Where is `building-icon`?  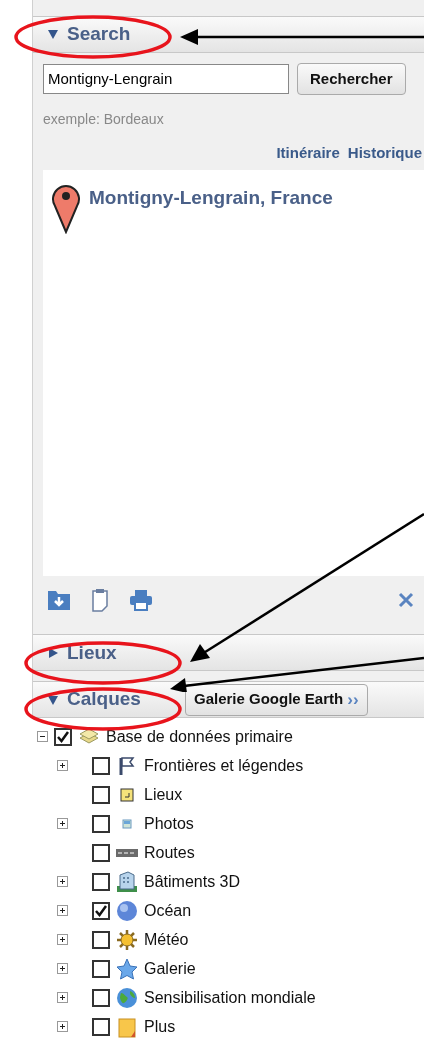
building-icon is located at coordinates (127, 881).